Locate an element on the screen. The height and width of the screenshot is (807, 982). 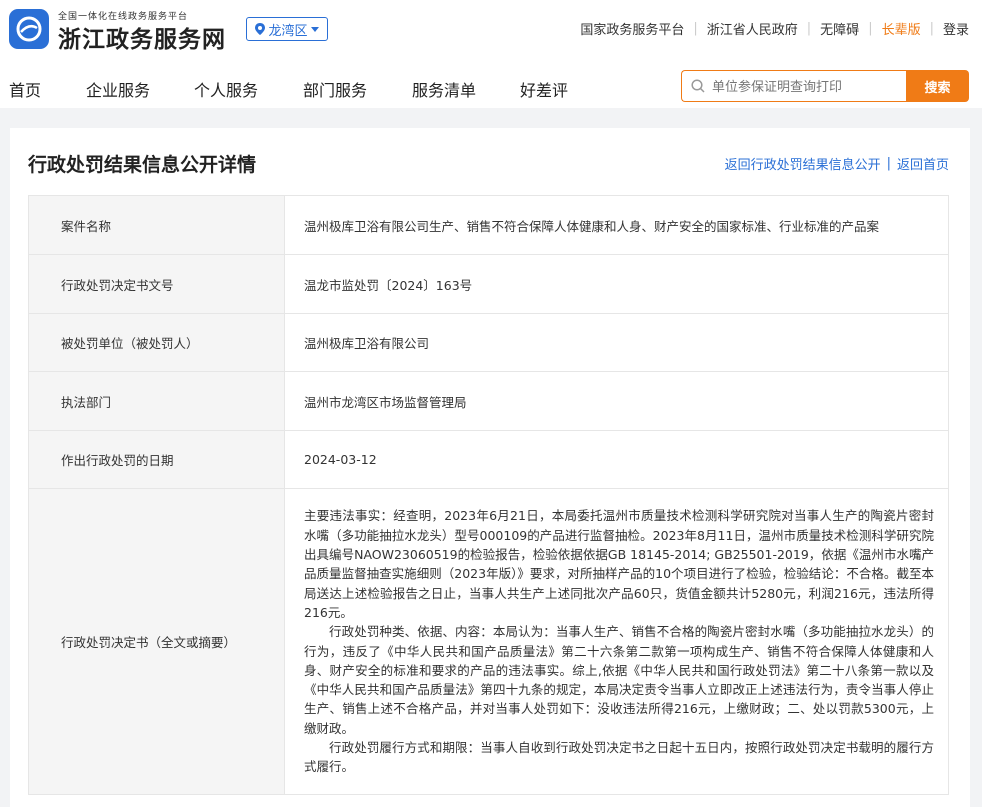
site-logo-icon is located at coordinates (29, 29).